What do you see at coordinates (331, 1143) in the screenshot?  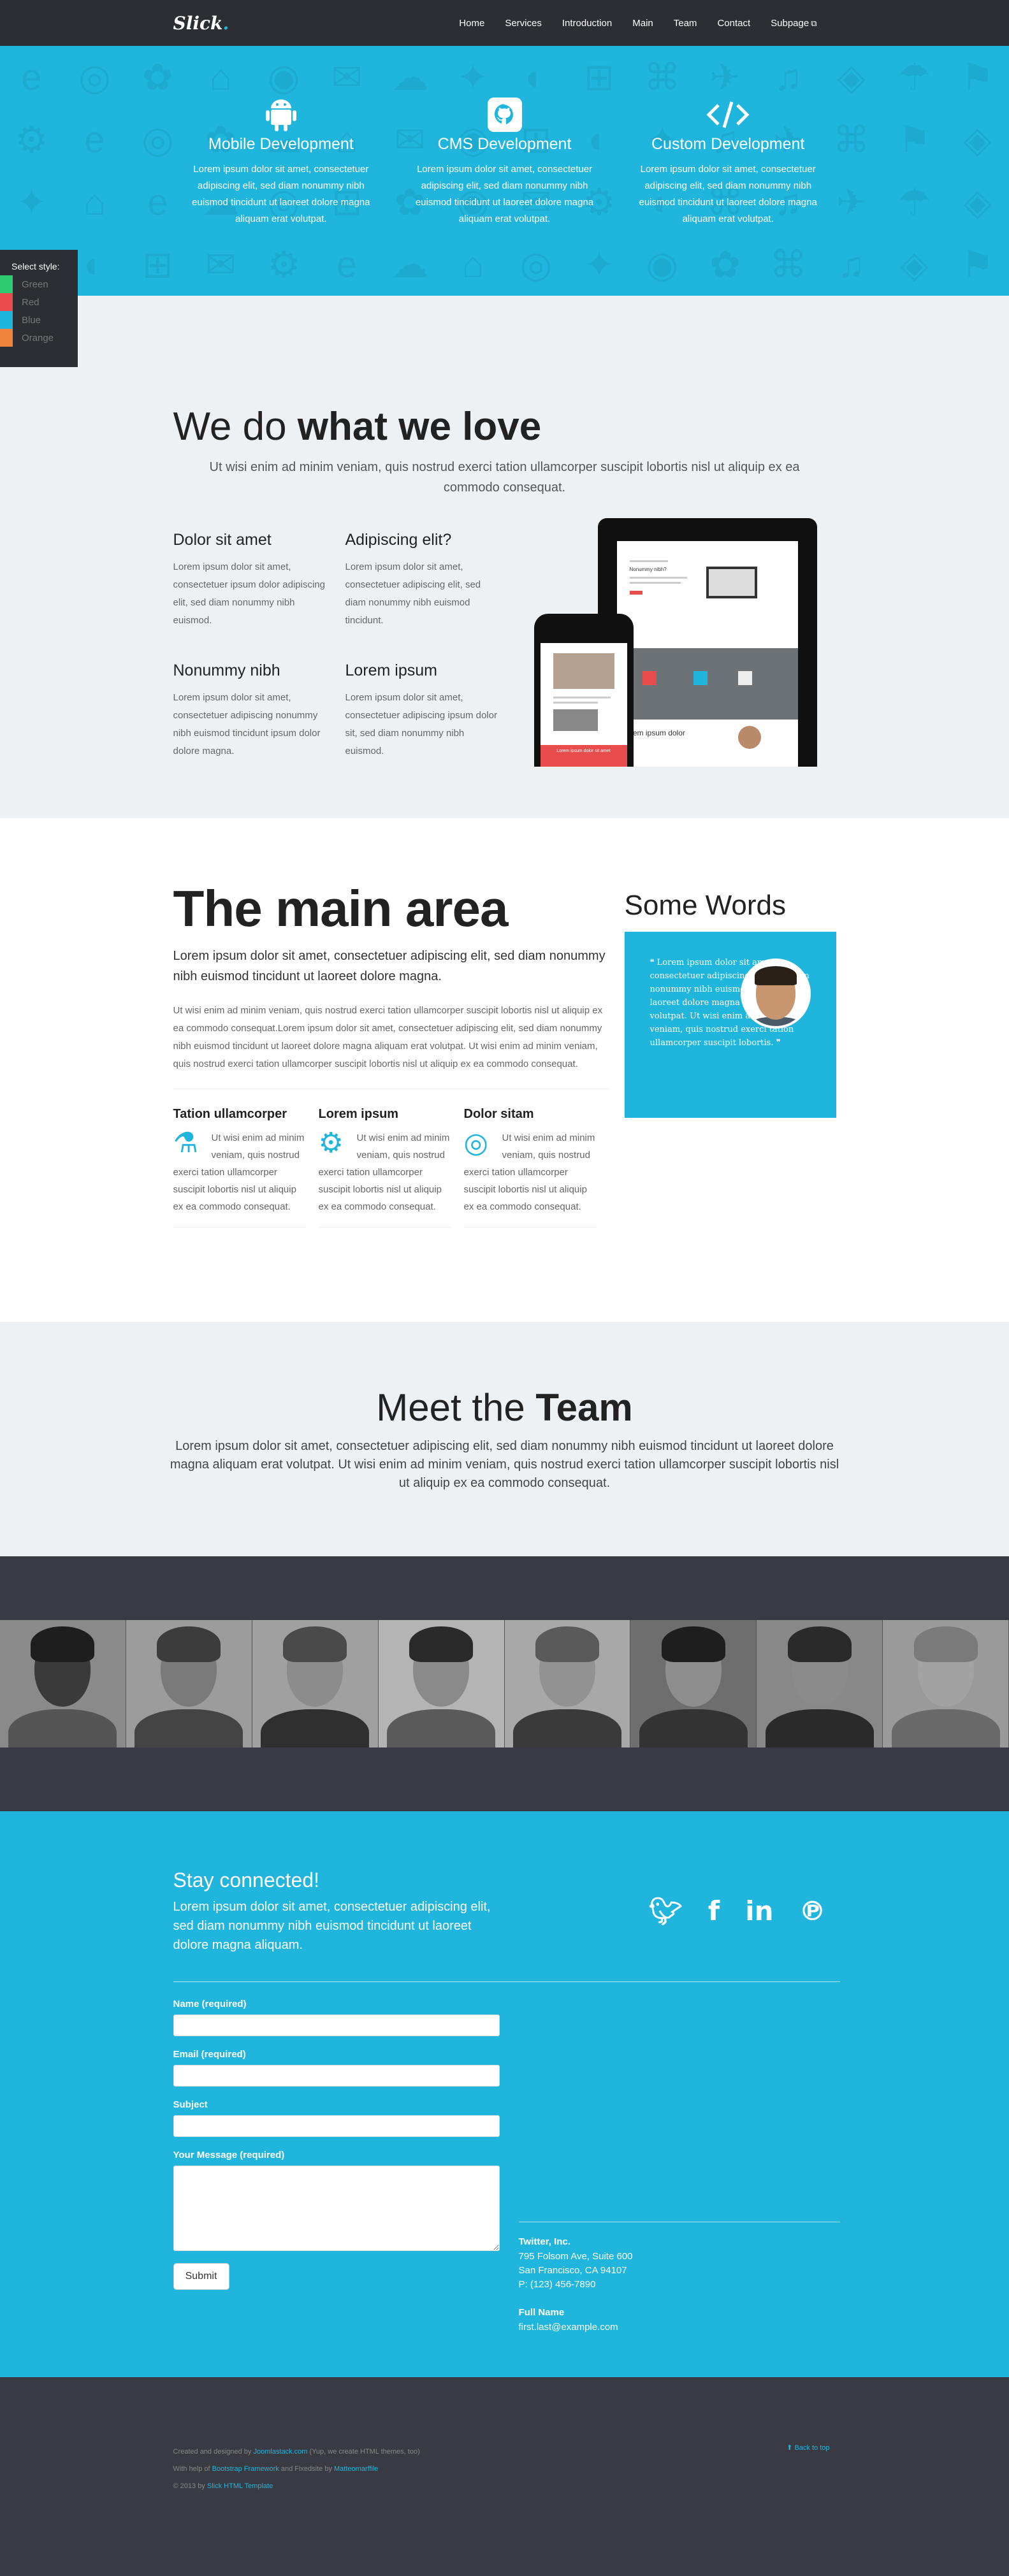 I see `gears-icon: ⚙` at bounding box center [331, 1143].